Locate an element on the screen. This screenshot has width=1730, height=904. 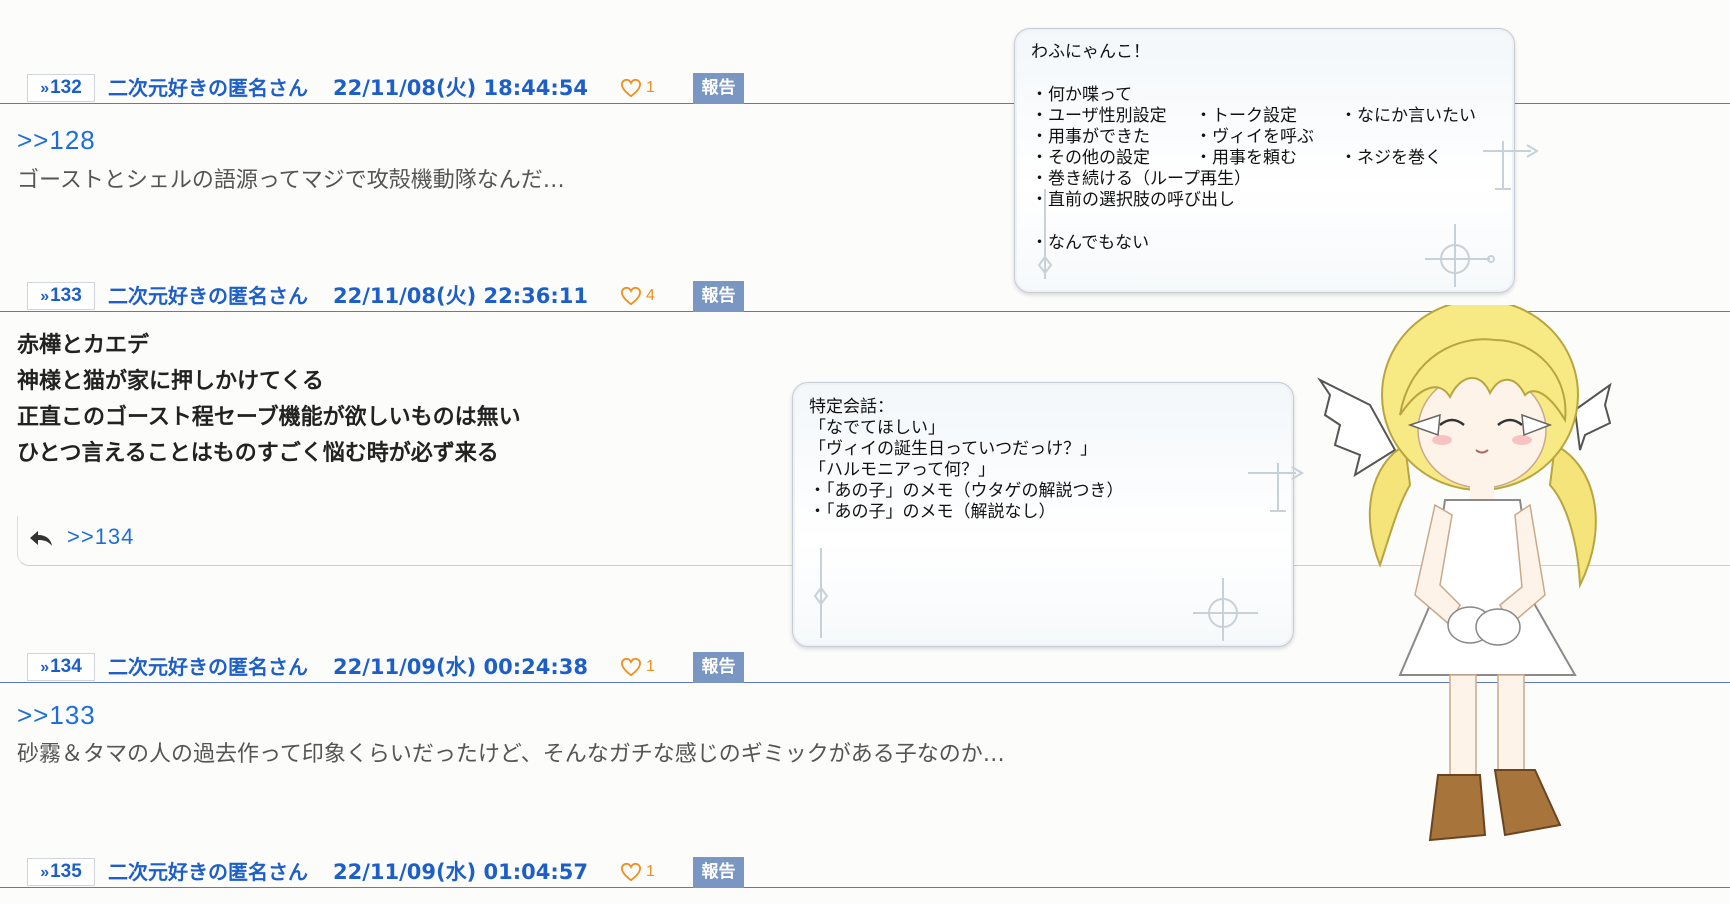
menu-item-gender-setting: ・ユーザ性別設定 is located at coordinates (1099, 116).